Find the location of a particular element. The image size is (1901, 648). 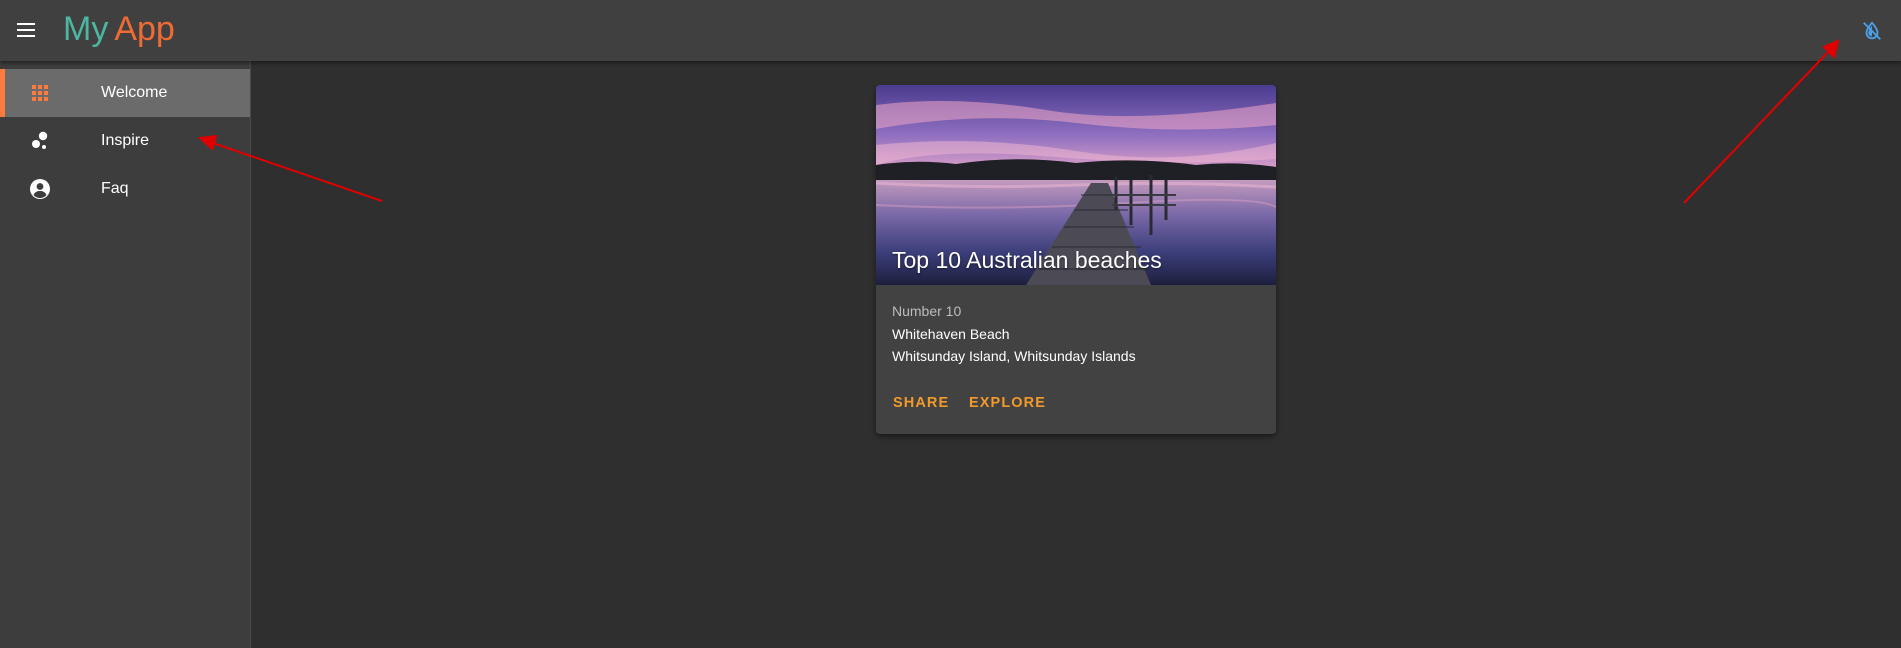

app-title: My App is located at coordinates (119, 29).